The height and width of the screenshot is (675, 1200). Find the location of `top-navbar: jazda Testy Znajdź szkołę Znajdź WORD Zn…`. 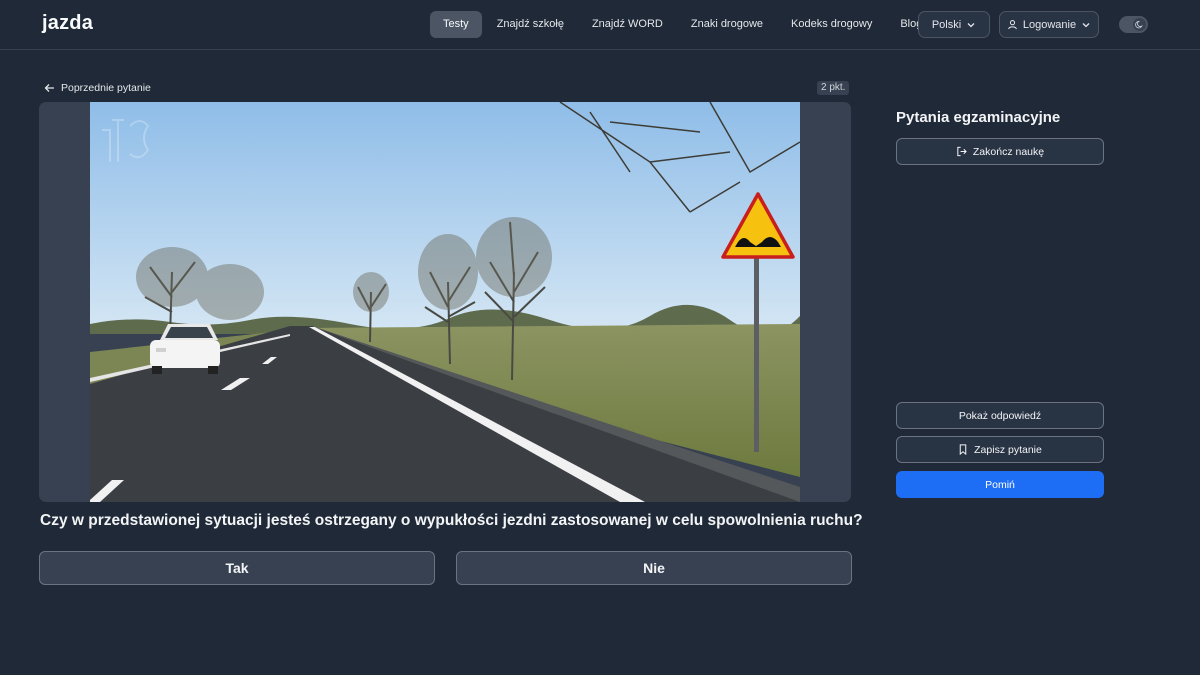

top-navbar: jazda Testy Znajdź szkołę Znajdź WORD Zn… is located at coordinates (600, 25).